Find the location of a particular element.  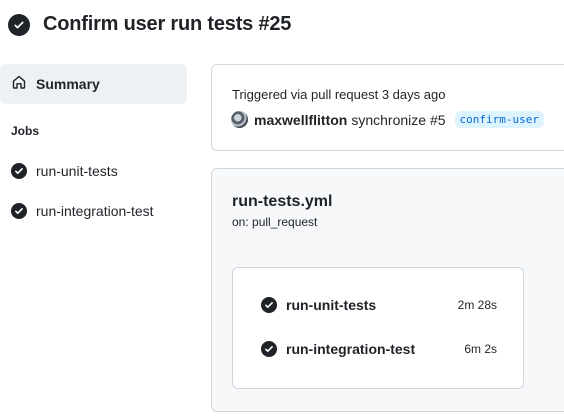

workflow-trigger-event: on: pull_request is located at coordinates (275, 222).